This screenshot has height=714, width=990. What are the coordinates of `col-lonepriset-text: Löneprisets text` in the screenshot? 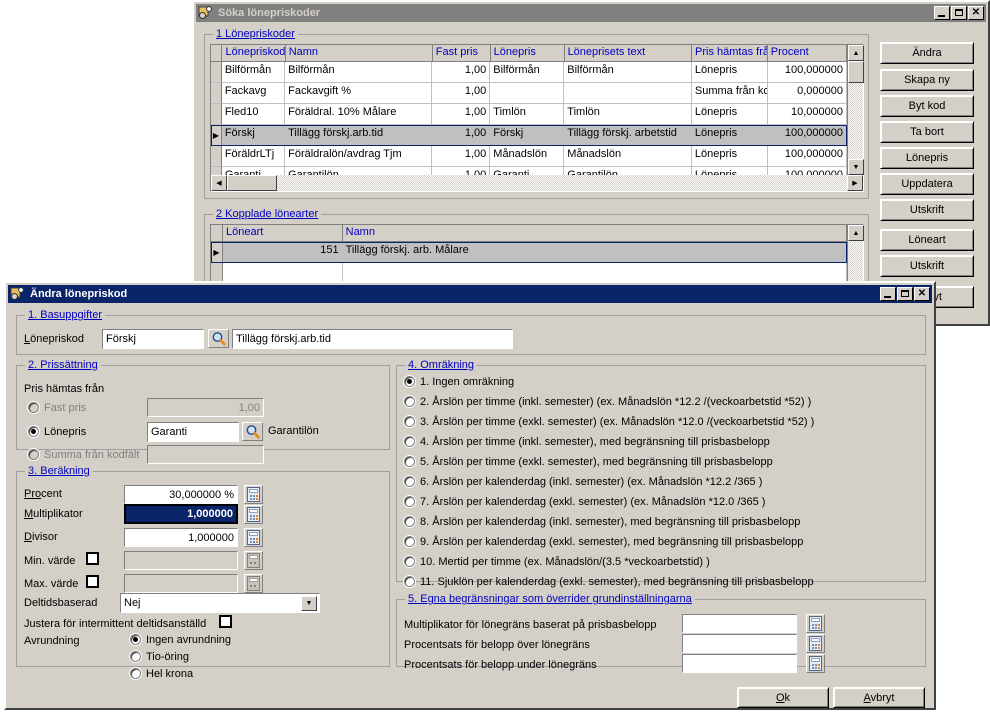 It's located at (628, 53).